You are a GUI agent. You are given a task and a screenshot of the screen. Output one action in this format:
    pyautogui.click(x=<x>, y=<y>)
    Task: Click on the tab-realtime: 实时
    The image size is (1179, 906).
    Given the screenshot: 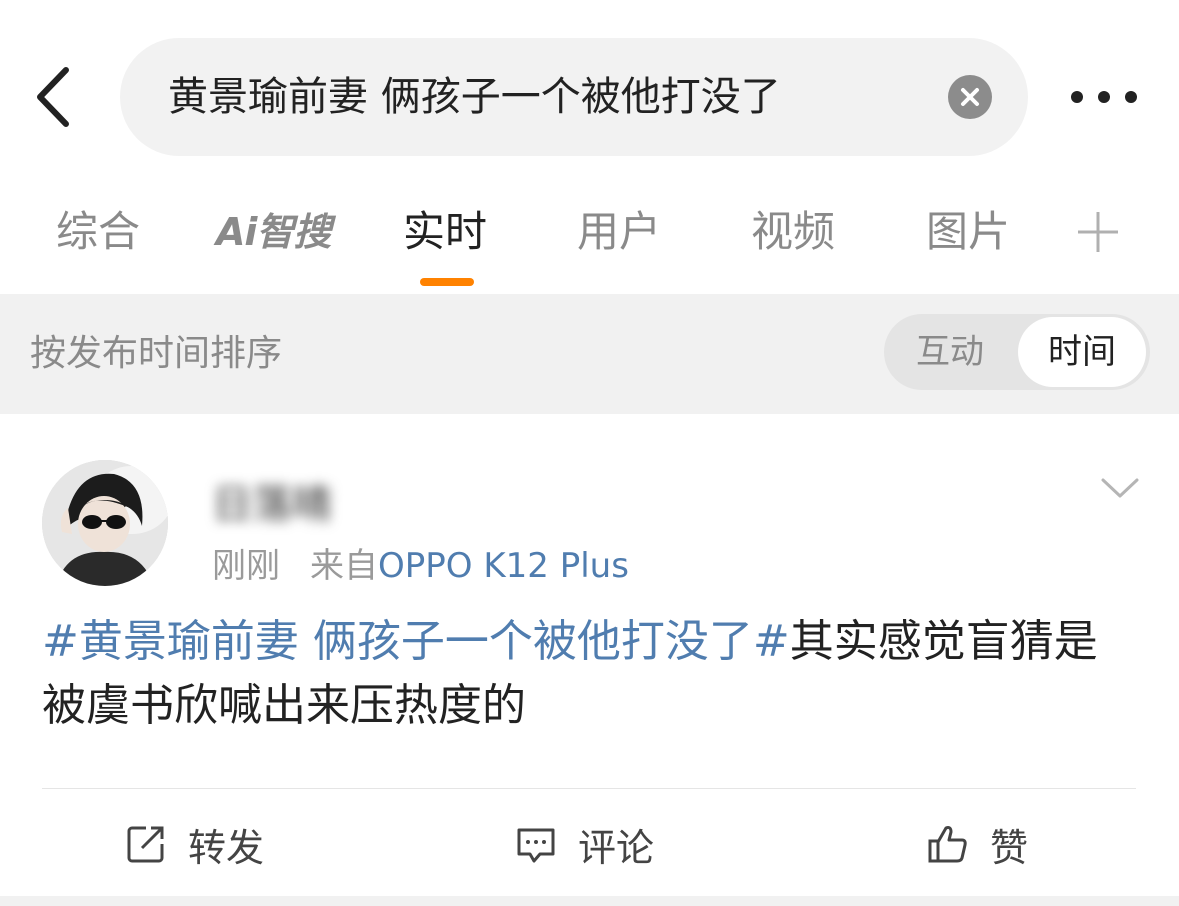 What is the action you would take?
    pyautogui.click(x=445, y=232)
    